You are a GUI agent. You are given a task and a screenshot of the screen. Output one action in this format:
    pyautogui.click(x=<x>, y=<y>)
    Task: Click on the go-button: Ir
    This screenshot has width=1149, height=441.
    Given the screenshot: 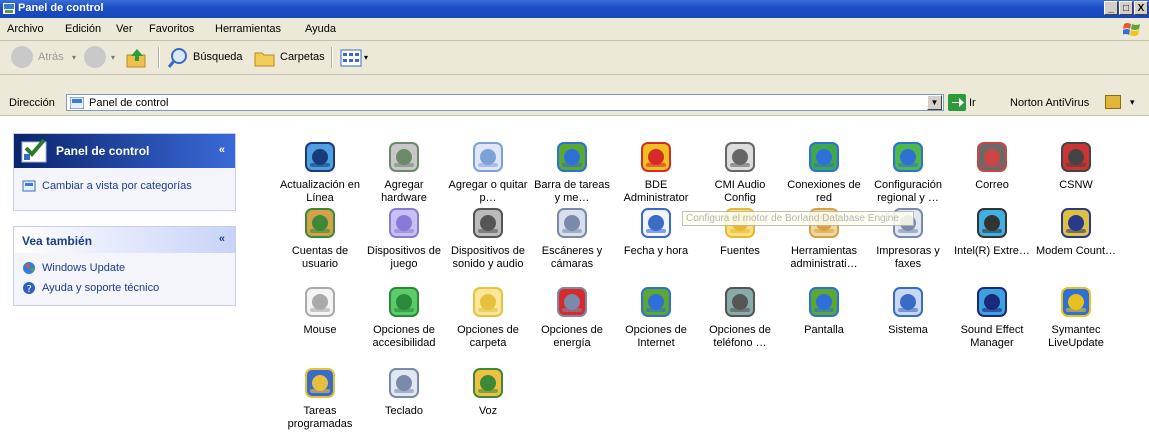 What is the action you would take?
    pyautogui.click(x=972, y=103)
    